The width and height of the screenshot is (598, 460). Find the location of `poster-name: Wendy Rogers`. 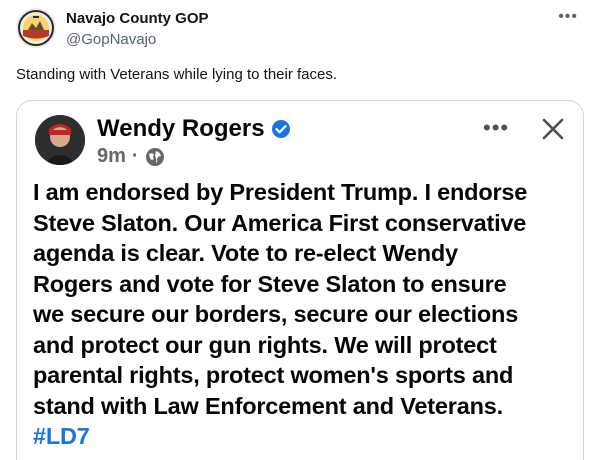

poster-name: Wendy Rogers is located at coordinates (194, 129).